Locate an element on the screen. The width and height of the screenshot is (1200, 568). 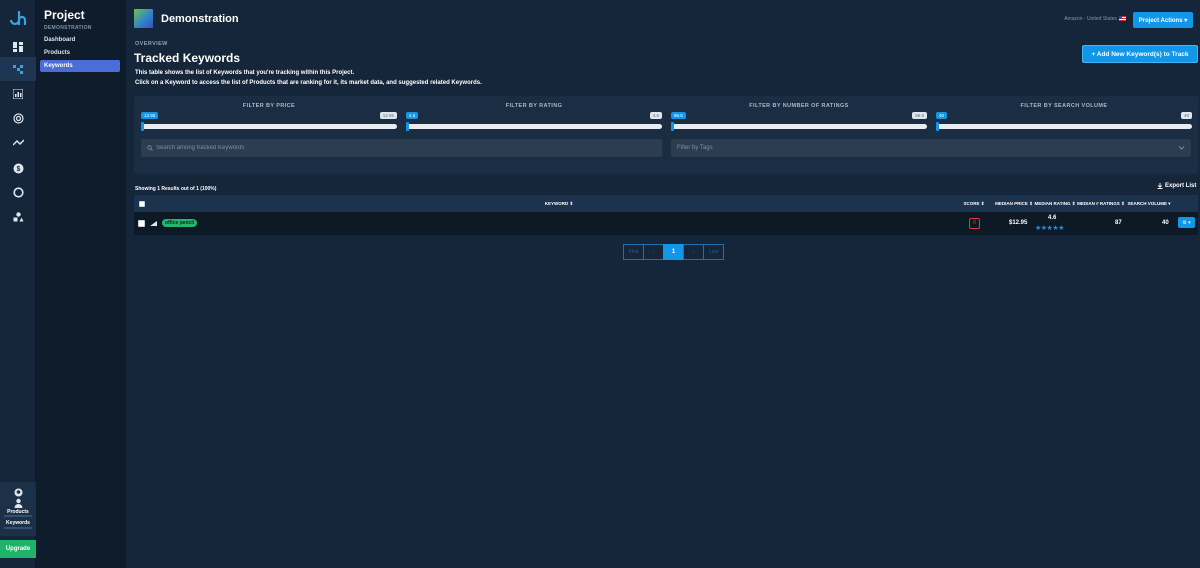
slider-max-value: 12.95 is located at coordinates (388, 115).